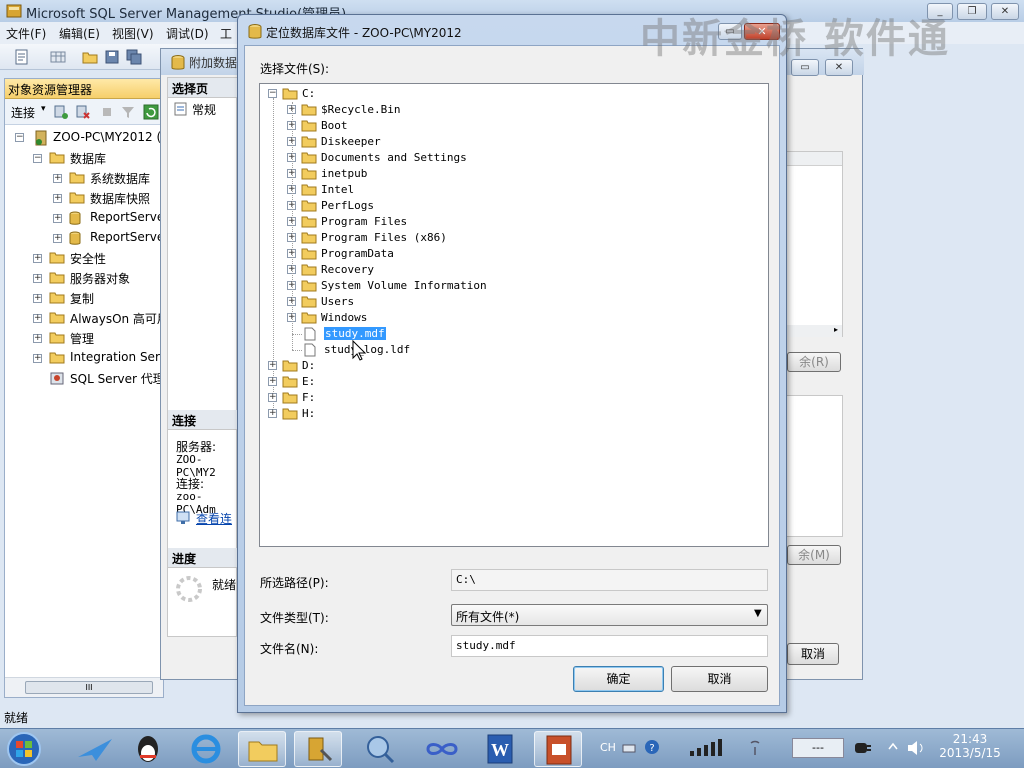 This screenshot has height=768, width=1024. I want to click on connect-server-icon, so click(61, 112).